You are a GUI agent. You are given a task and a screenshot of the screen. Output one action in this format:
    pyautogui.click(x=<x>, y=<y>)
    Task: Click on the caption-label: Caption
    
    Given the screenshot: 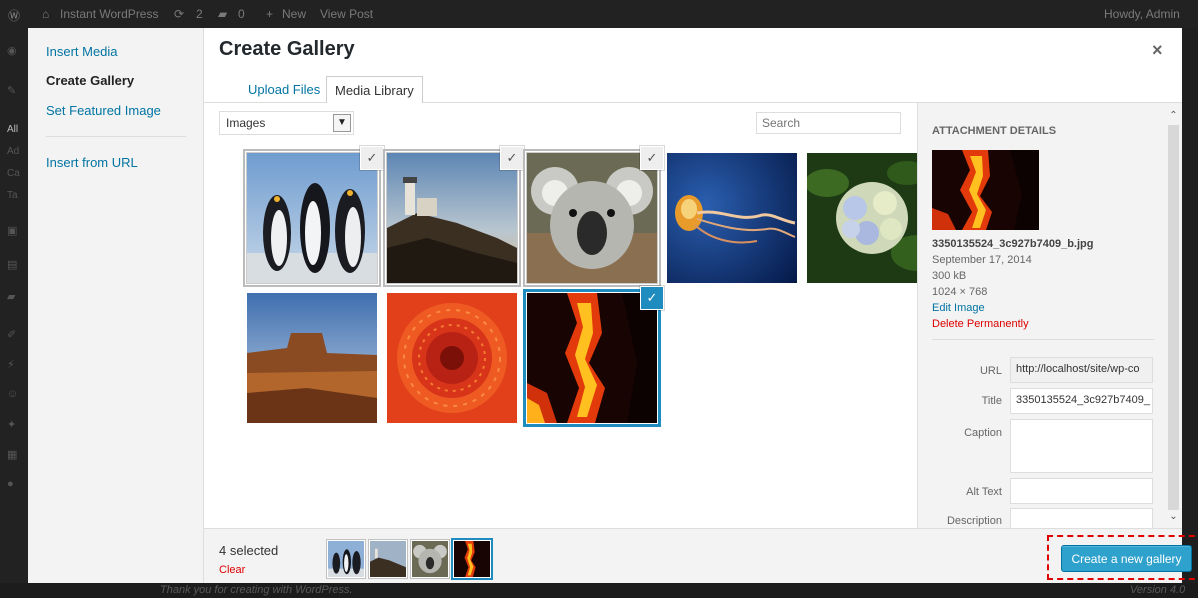 What is the action you would take?
    pyautogui.click(x=983, y=433)
    